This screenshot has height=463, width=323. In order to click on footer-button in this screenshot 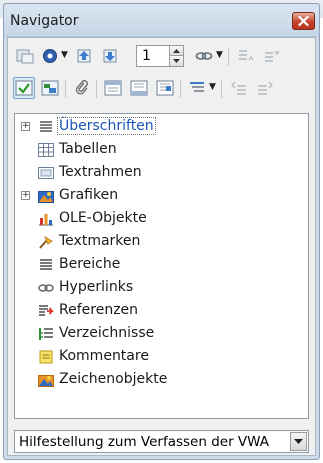, I will do `click(139, 88)`.